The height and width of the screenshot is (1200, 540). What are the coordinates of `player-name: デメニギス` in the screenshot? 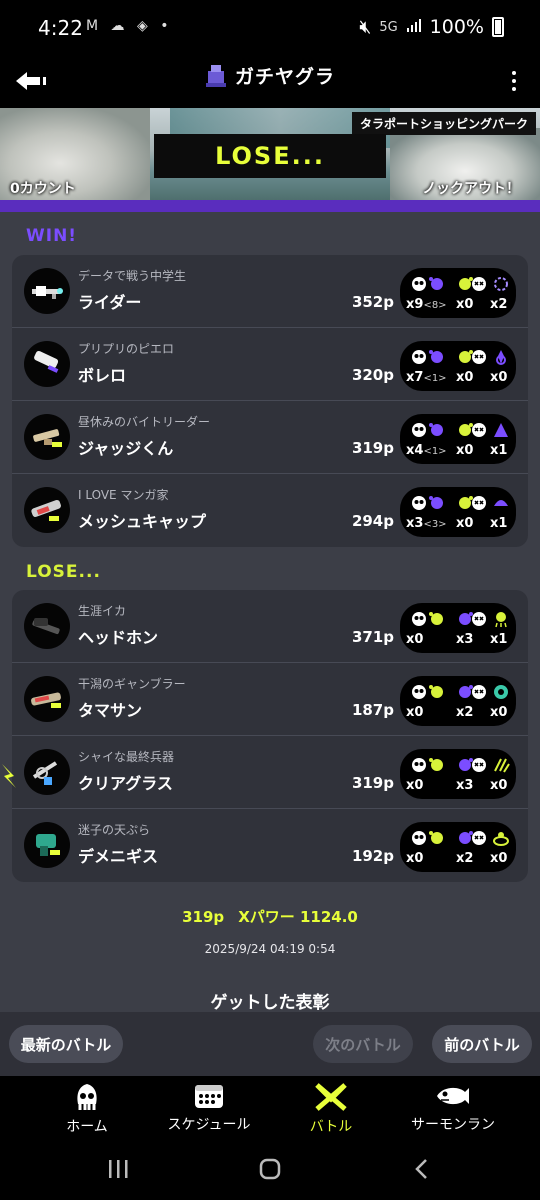 It's located at (118, 856).